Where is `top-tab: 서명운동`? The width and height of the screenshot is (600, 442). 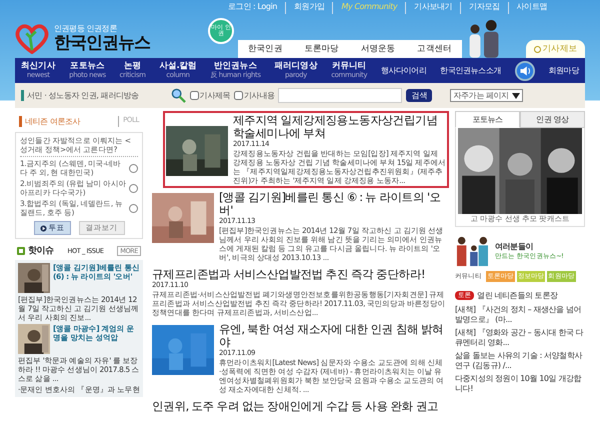 top-tab: 서명운동 is located at coordinates (378, 49).